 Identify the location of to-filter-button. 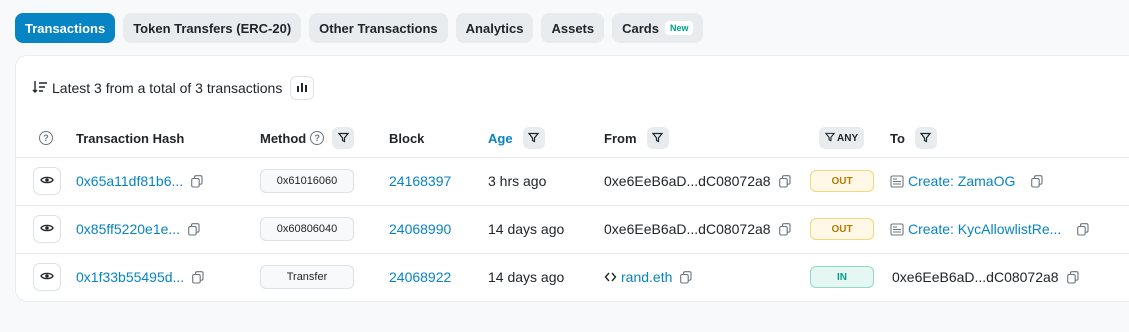
(925, 138).